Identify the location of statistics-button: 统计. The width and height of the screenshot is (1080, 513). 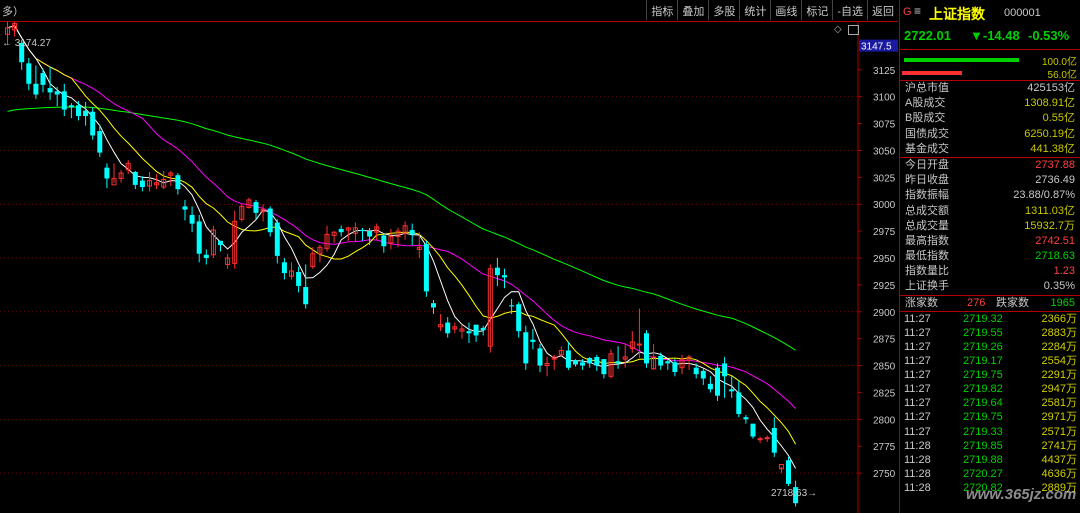
(754, 10).